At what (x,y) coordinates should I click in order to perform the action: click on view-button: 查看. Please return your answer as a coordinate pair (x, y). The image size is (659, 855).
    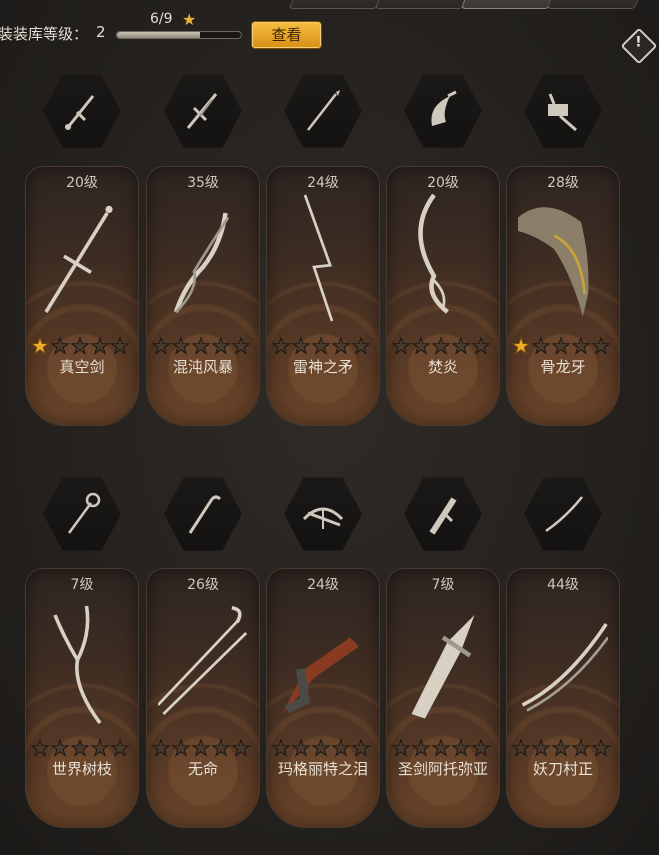
    Looking at the image, I should click on (286, 35).